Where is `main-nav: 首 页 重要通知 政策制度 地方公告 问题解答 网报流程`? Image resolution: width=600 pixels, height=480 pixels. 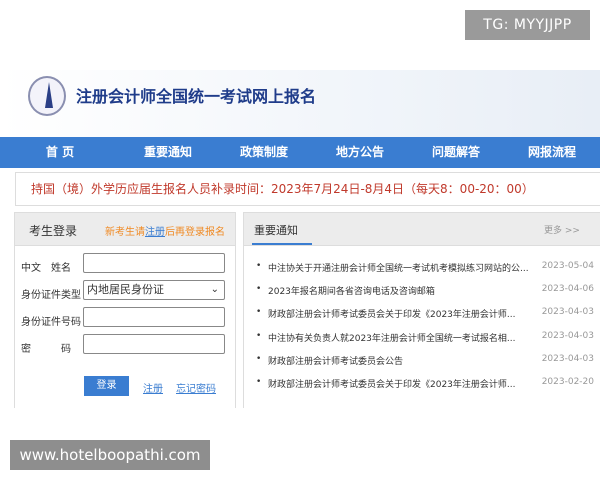
main-nav: 首 页 重要通知 政策制度 地方公告 问题解答 网报流程 is located at coordinates (300, 152).